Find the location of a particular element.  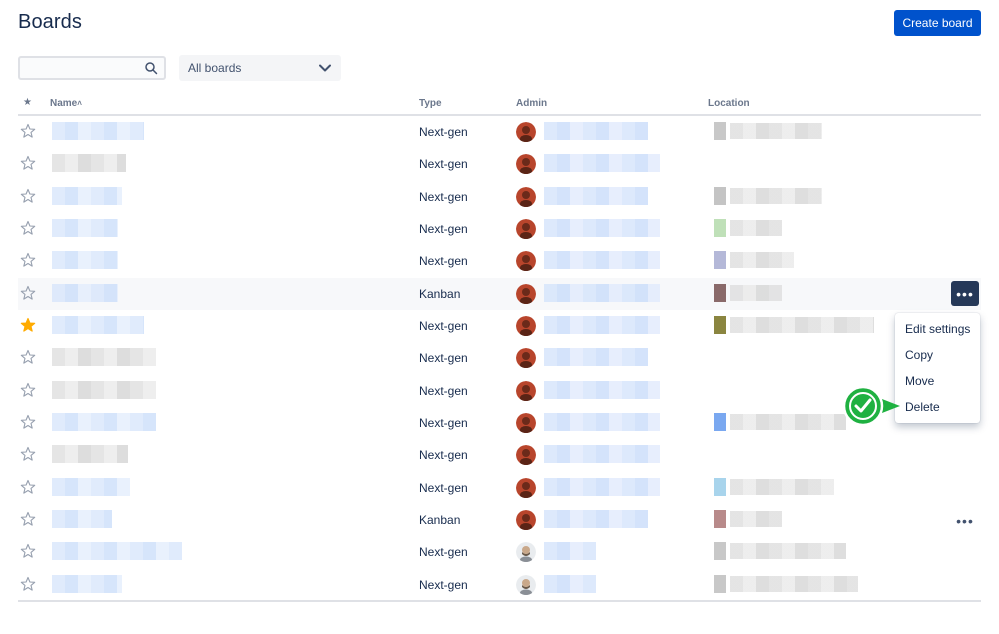

board-type: Kanban is located at coordinates (440, 520).